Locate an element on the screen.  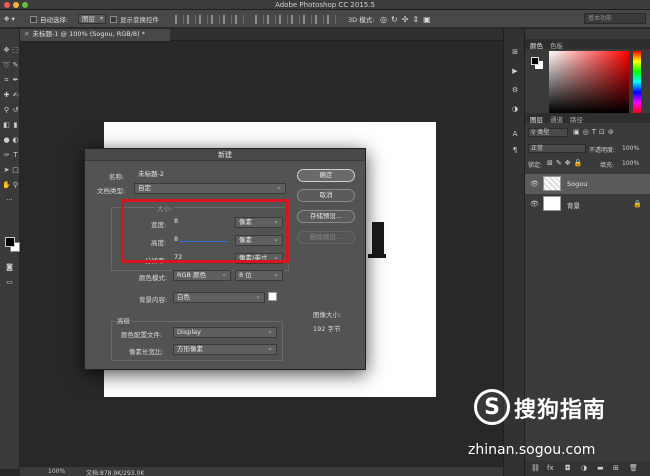
character-panel-icon: A is located at coordinates (515, 134).